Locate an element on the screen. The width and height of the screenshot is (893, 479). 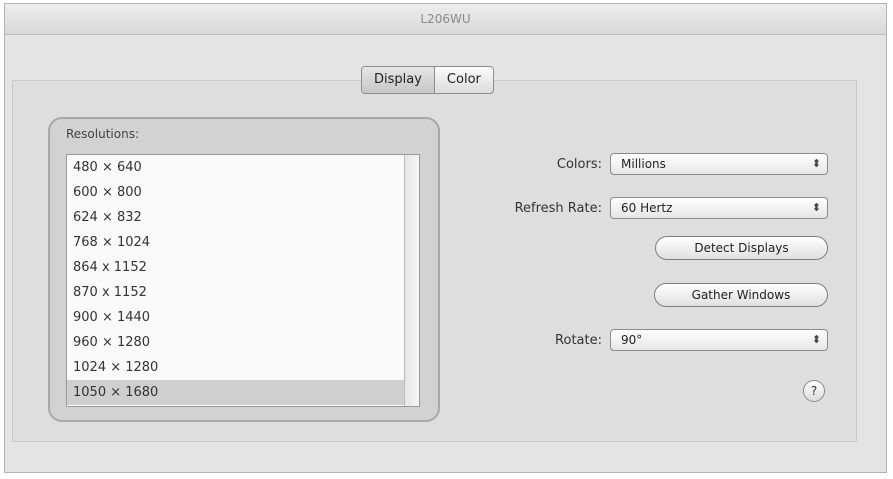
colors-label: Colors: is located at coordinates (579, 164).